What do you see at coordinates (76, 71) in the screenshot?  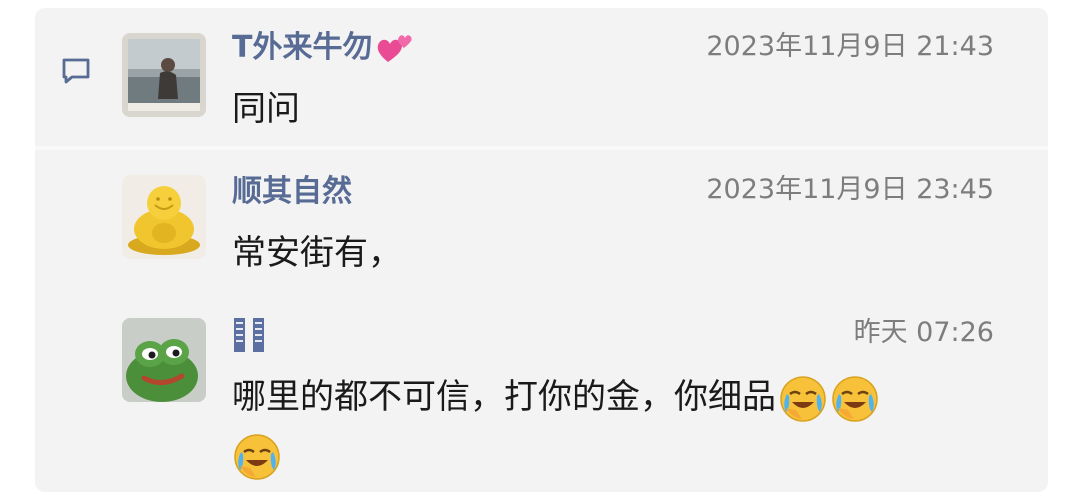 I see `comment-icon` at bounding box center [76, 71].